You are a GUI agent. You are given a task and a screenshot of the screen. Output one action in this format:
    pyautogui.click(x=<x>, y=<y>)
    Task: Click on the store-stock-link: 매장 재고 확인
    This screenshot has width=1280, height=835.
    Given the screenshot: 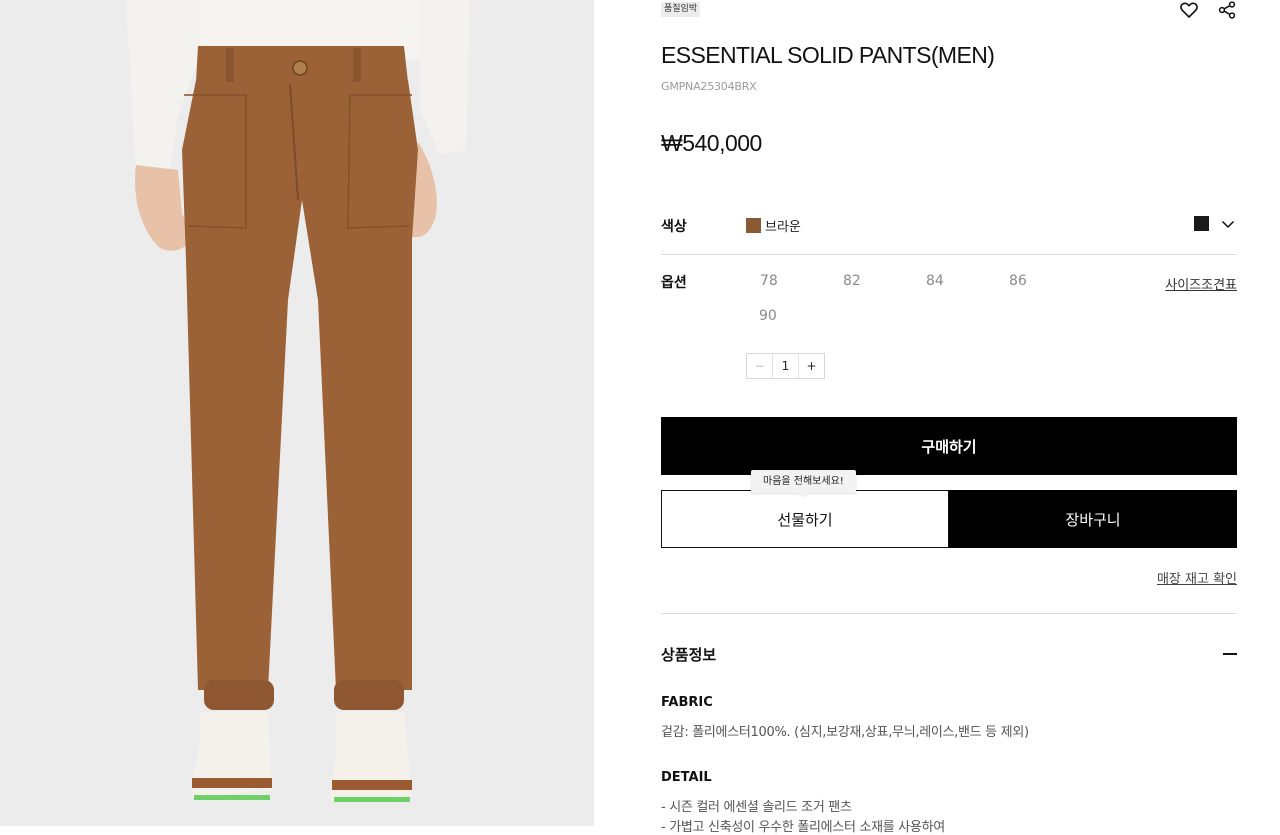 What is the action you would take?
    pyautogui.click(x=1197, y=577)
    